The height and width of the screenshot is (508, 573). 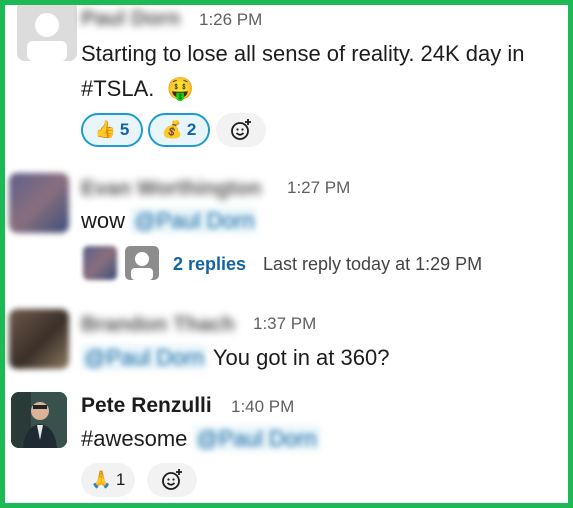 I want to click on reply-avatar, so click(x=100, y=263).